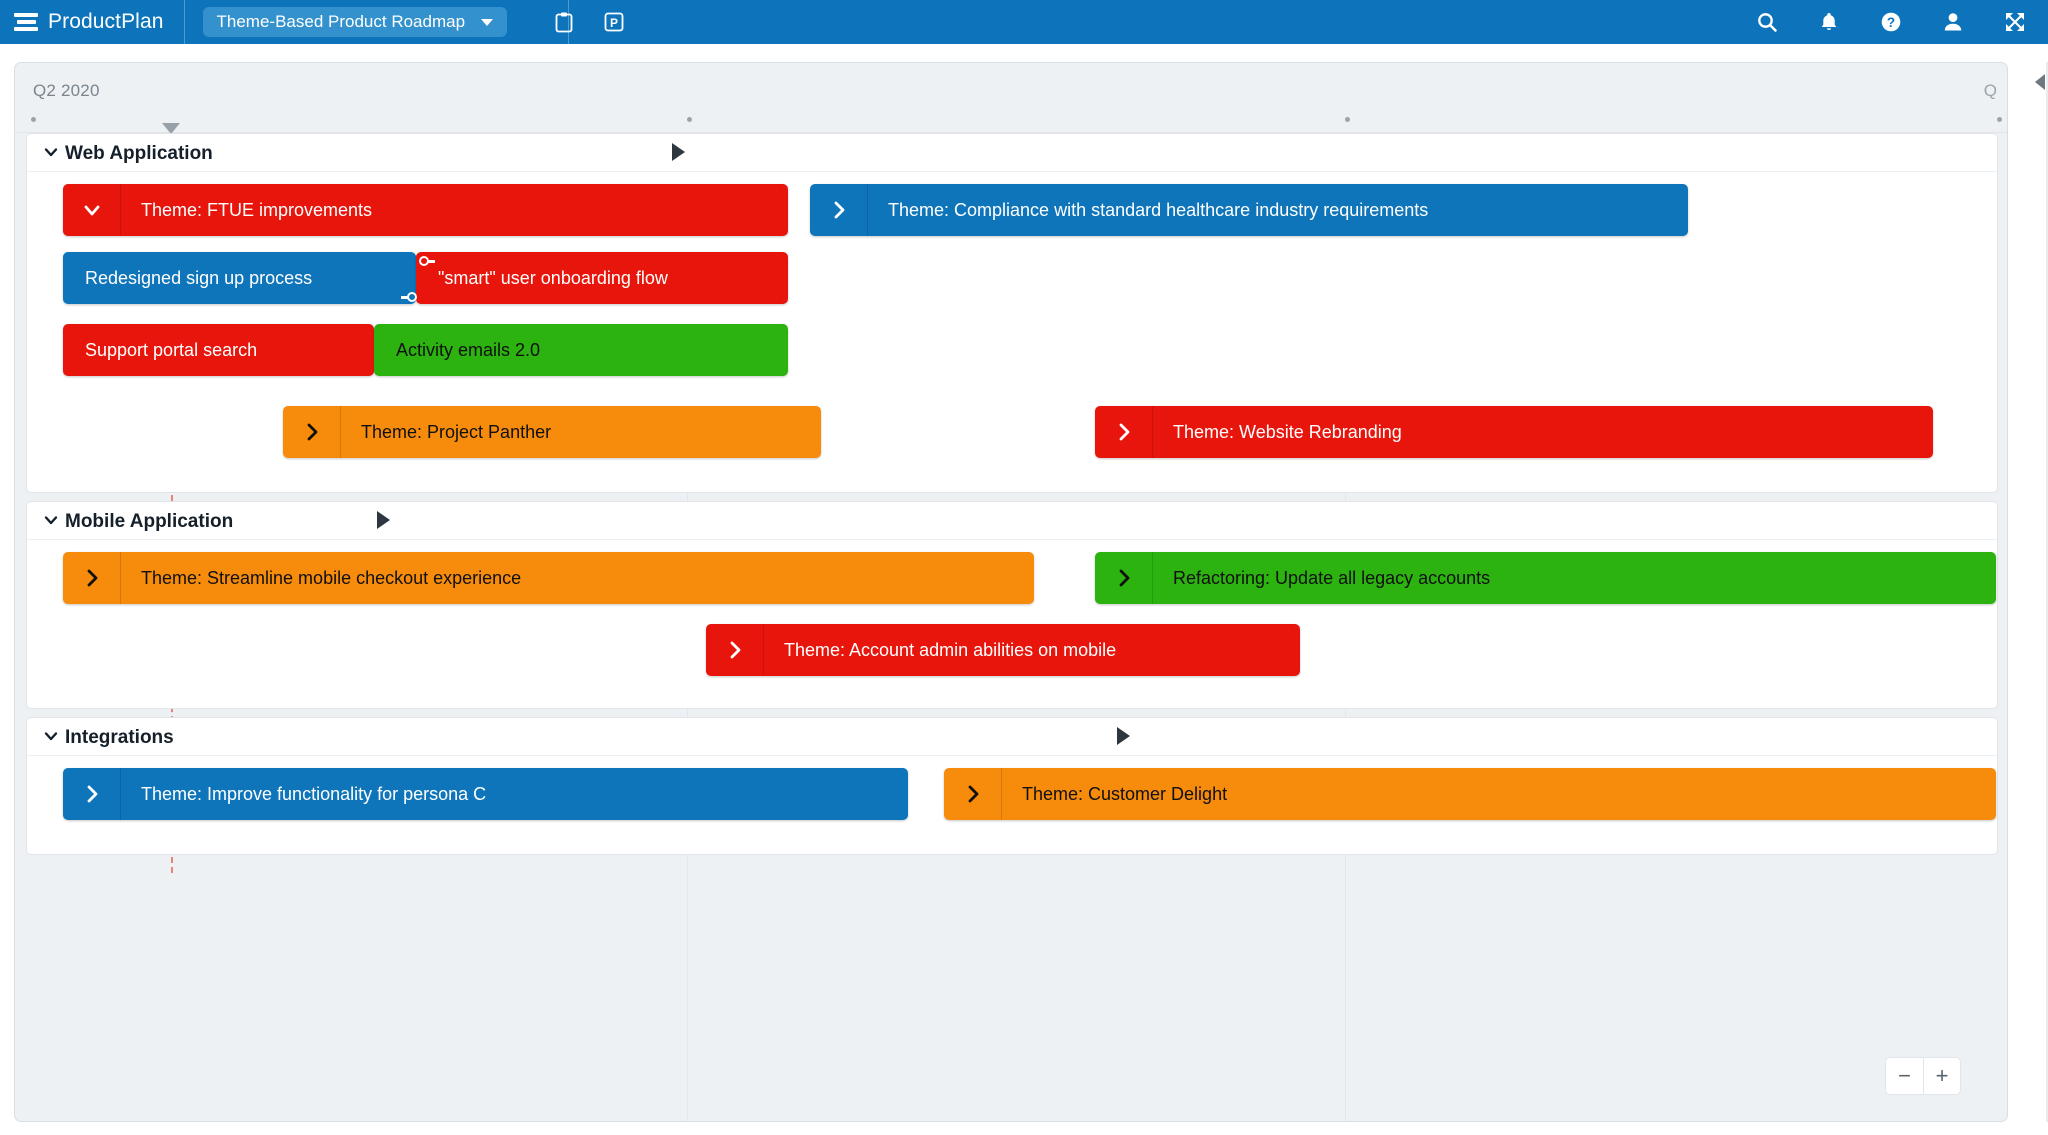  Describe the element at coordinates (66, 90) in the screenshot. I see `quarter-label: Q2 2020` at that location.